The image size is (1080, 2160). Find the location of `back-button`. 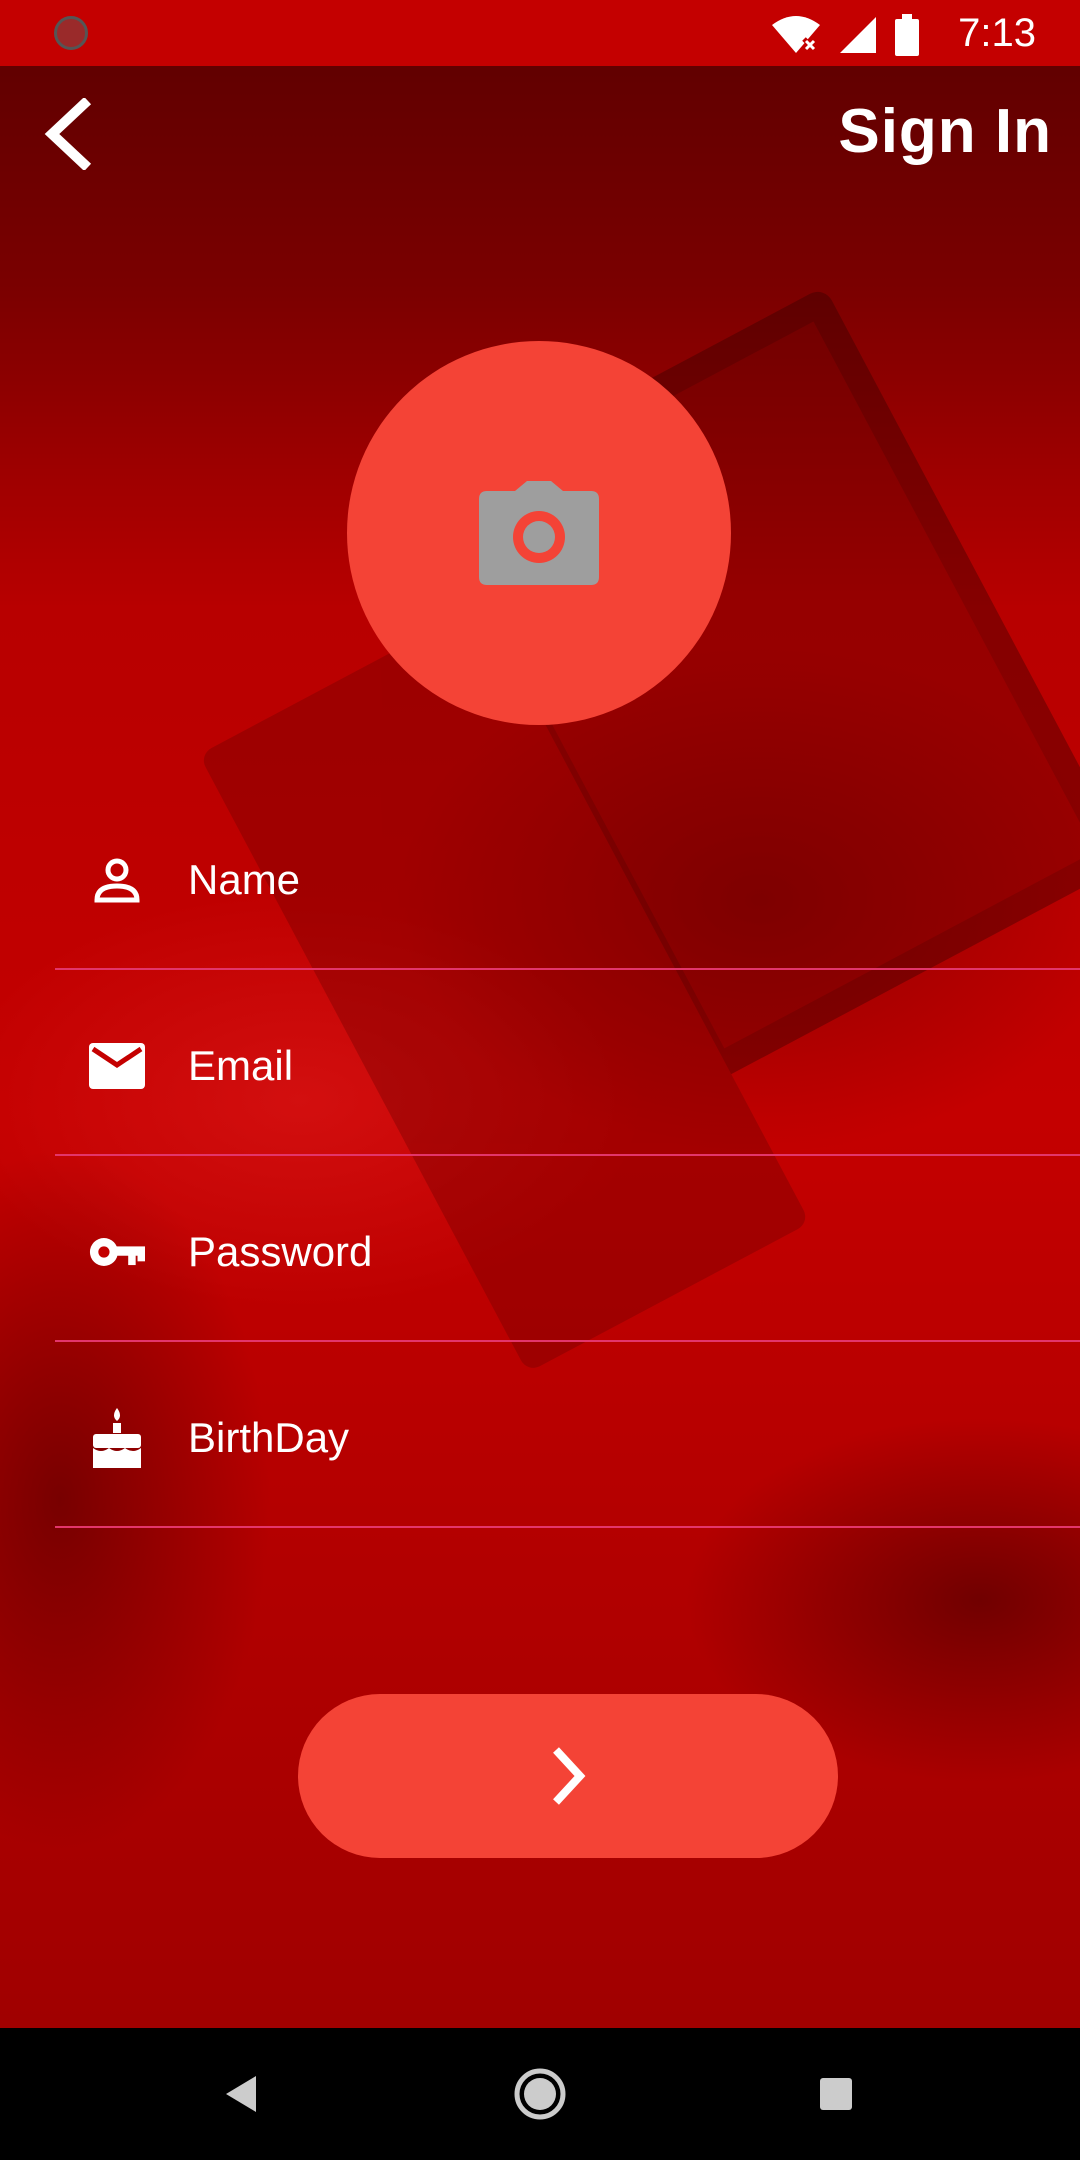

back-button is located at coordinates (70, 134).